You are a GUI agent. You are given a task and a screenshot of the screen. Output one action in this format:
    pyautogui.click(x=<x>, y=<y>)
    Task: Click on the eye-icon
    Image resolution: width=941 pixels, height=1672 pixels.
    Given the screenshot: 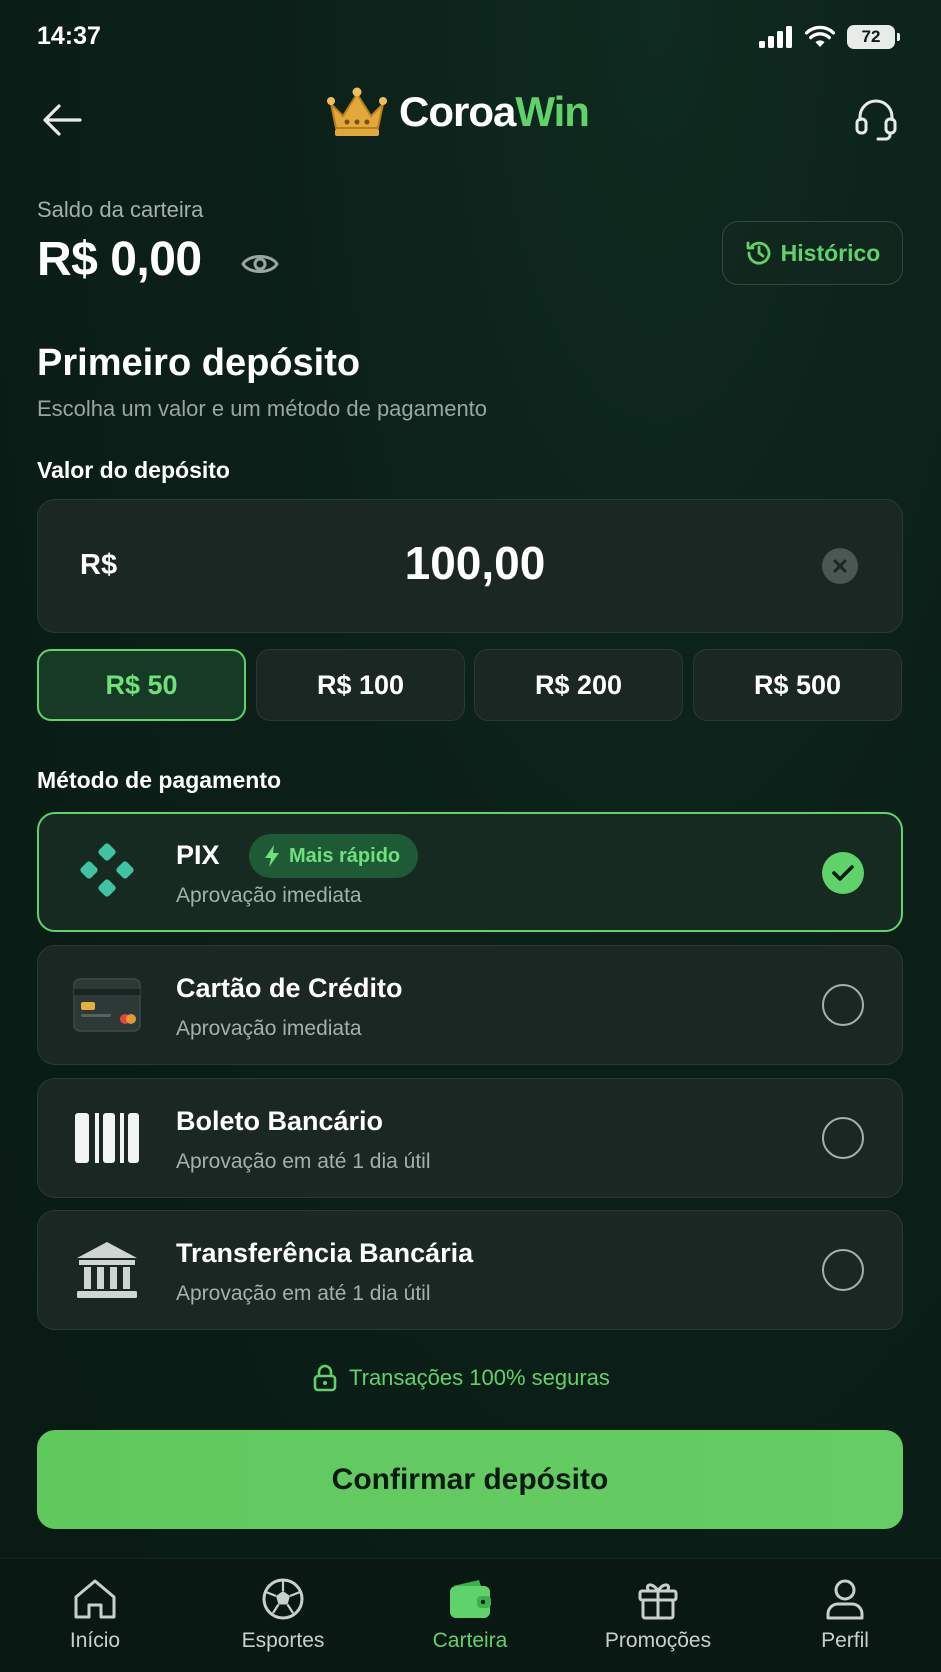 What is the action you would take?
    pyautogui.click(x=260, y=264)
    